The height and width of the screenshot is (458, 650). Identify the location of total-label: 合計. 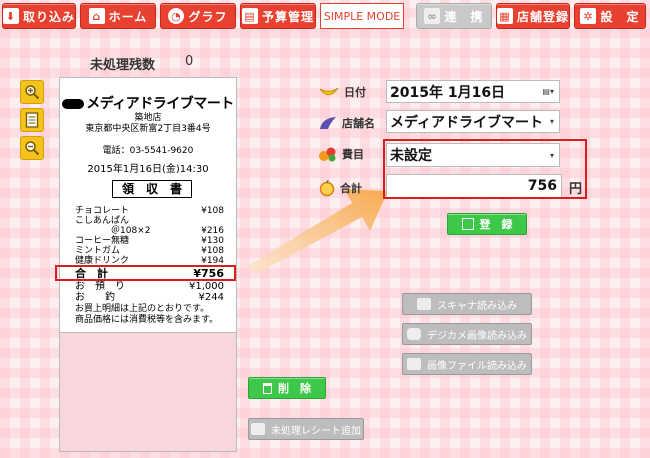
(340, 188).